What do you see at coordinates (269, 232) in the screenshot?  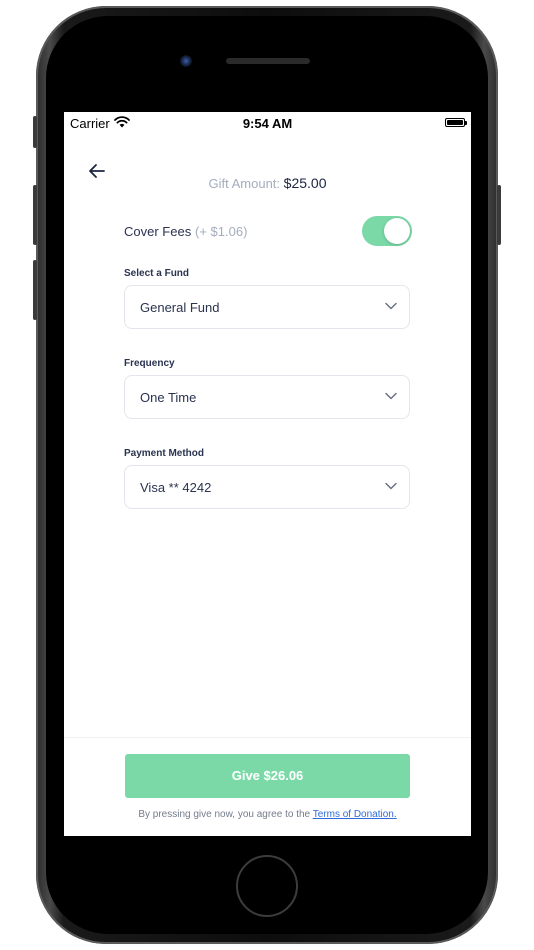 I see `cover-fees-row: Cover Fees (+ $1.06)` at bounding box center [269, 232].